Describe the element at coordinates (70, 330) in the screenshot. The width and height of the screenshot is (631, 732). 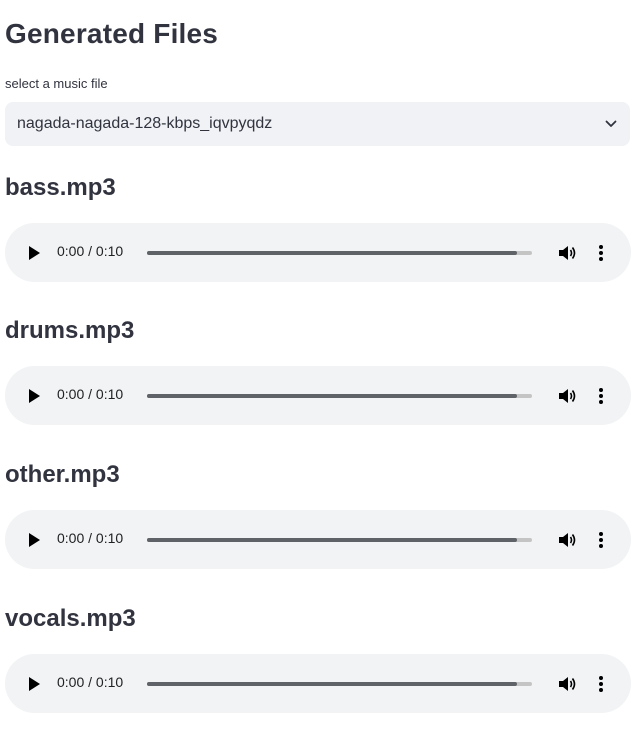
I see `track-title: drums.mp3` at that location.